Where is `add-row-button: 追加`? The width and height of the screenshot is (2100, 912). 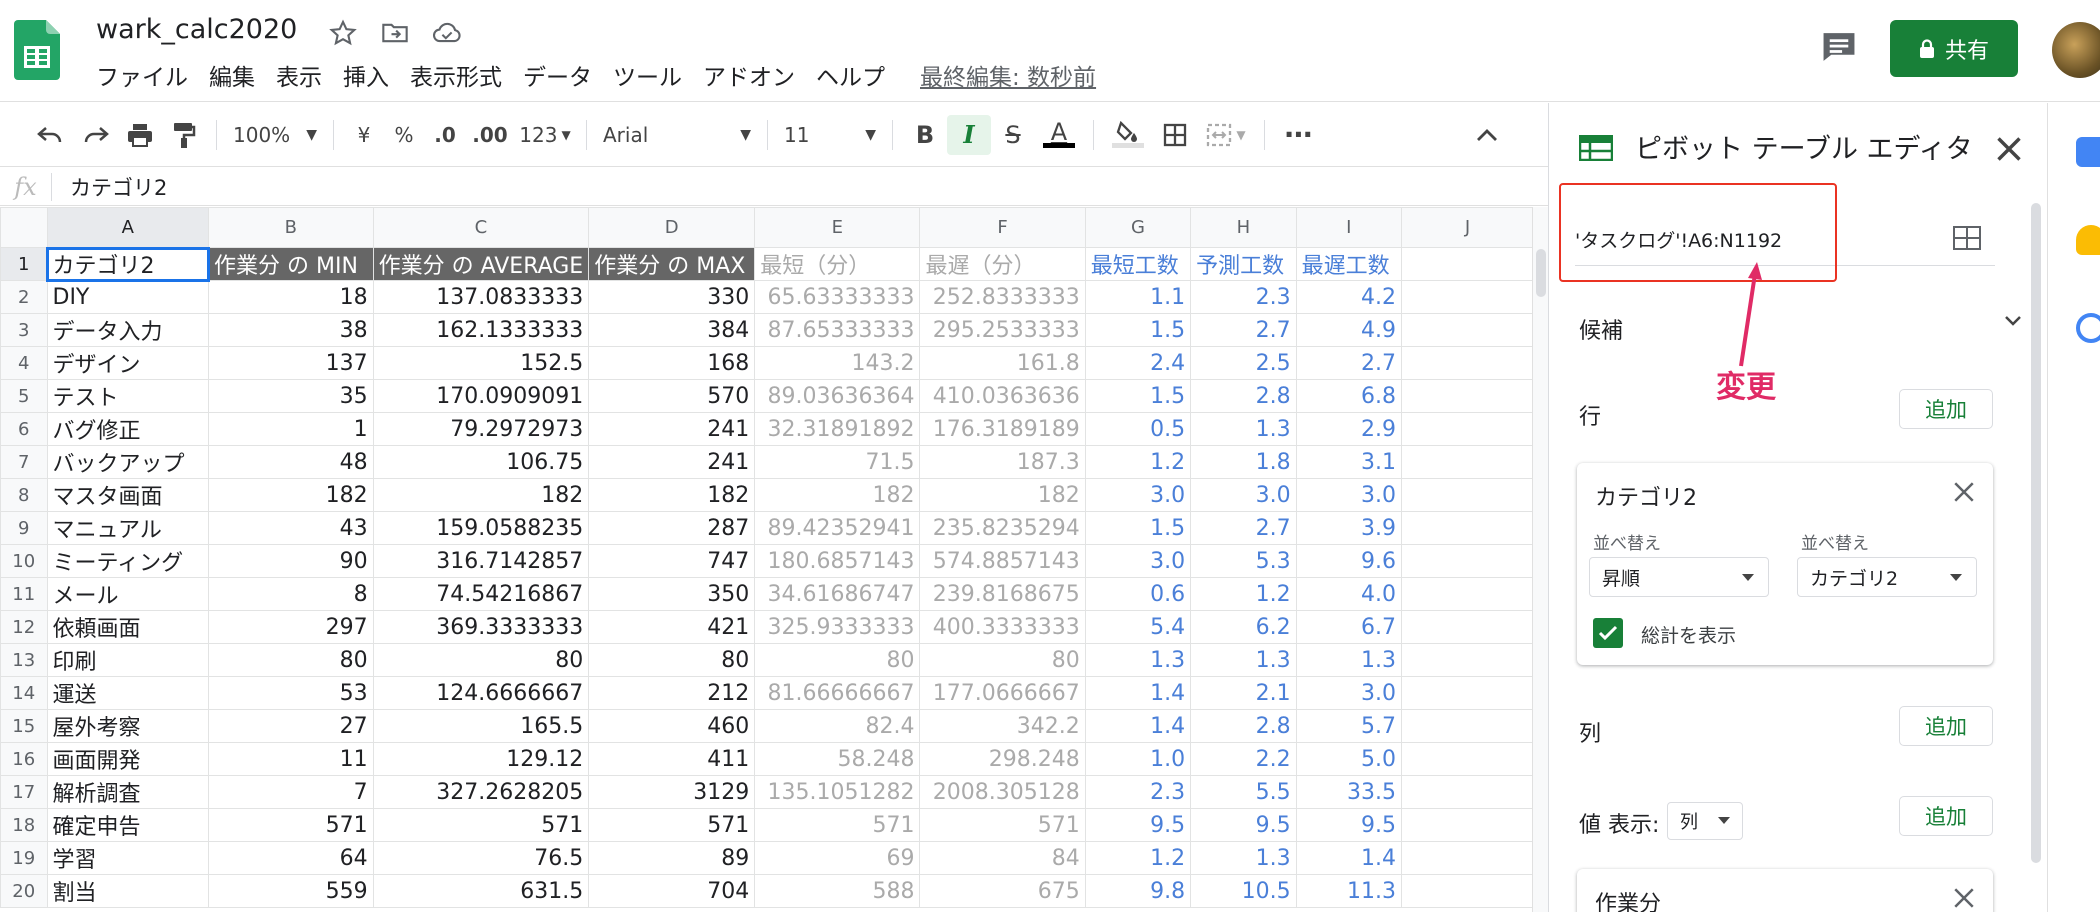 add-row-button: 追加 is located at coordinates (1946, 409).